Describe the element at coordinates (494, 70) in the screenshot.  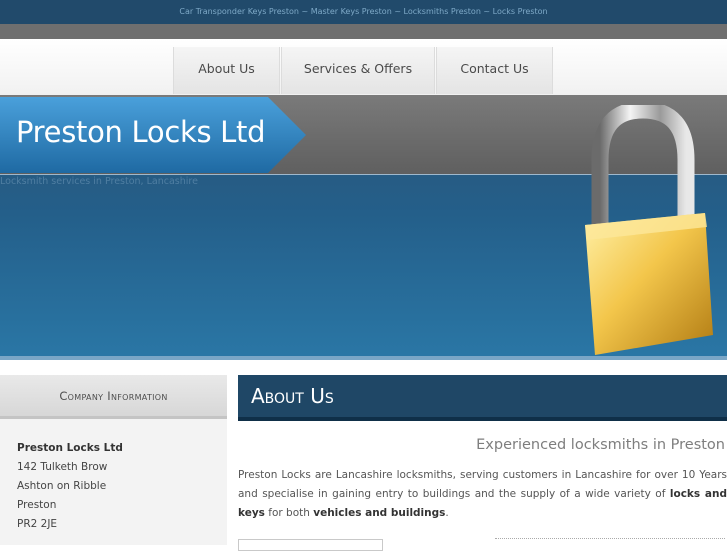
I see `nav-contact-us: Contact Us` at that location.